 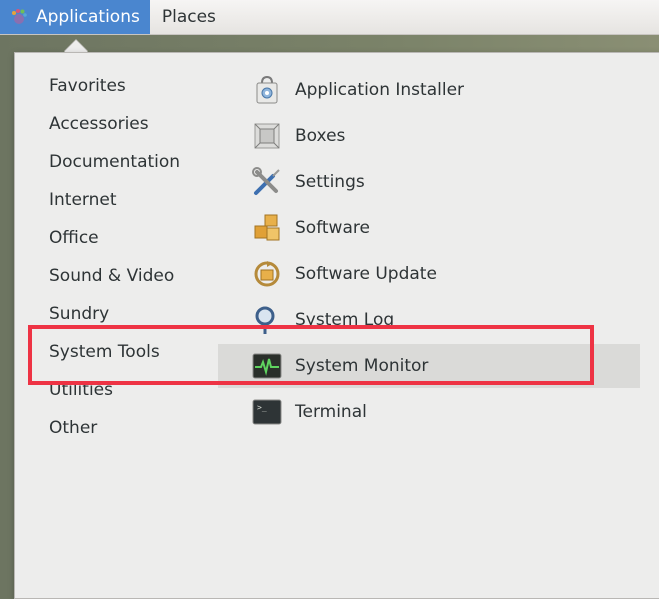 I want to click on app-label: System Monitor, so click(x=362, y=366).